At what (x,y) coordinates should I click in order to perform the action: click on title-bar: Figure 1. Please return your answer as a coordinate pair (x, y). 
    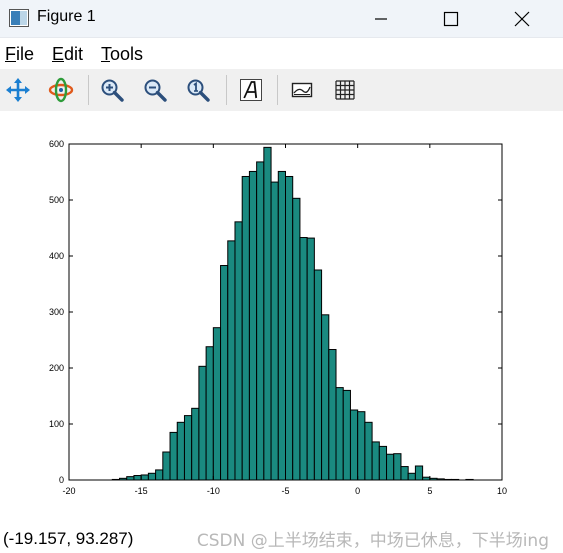
    Looking at the image, I should click on (281, 19).